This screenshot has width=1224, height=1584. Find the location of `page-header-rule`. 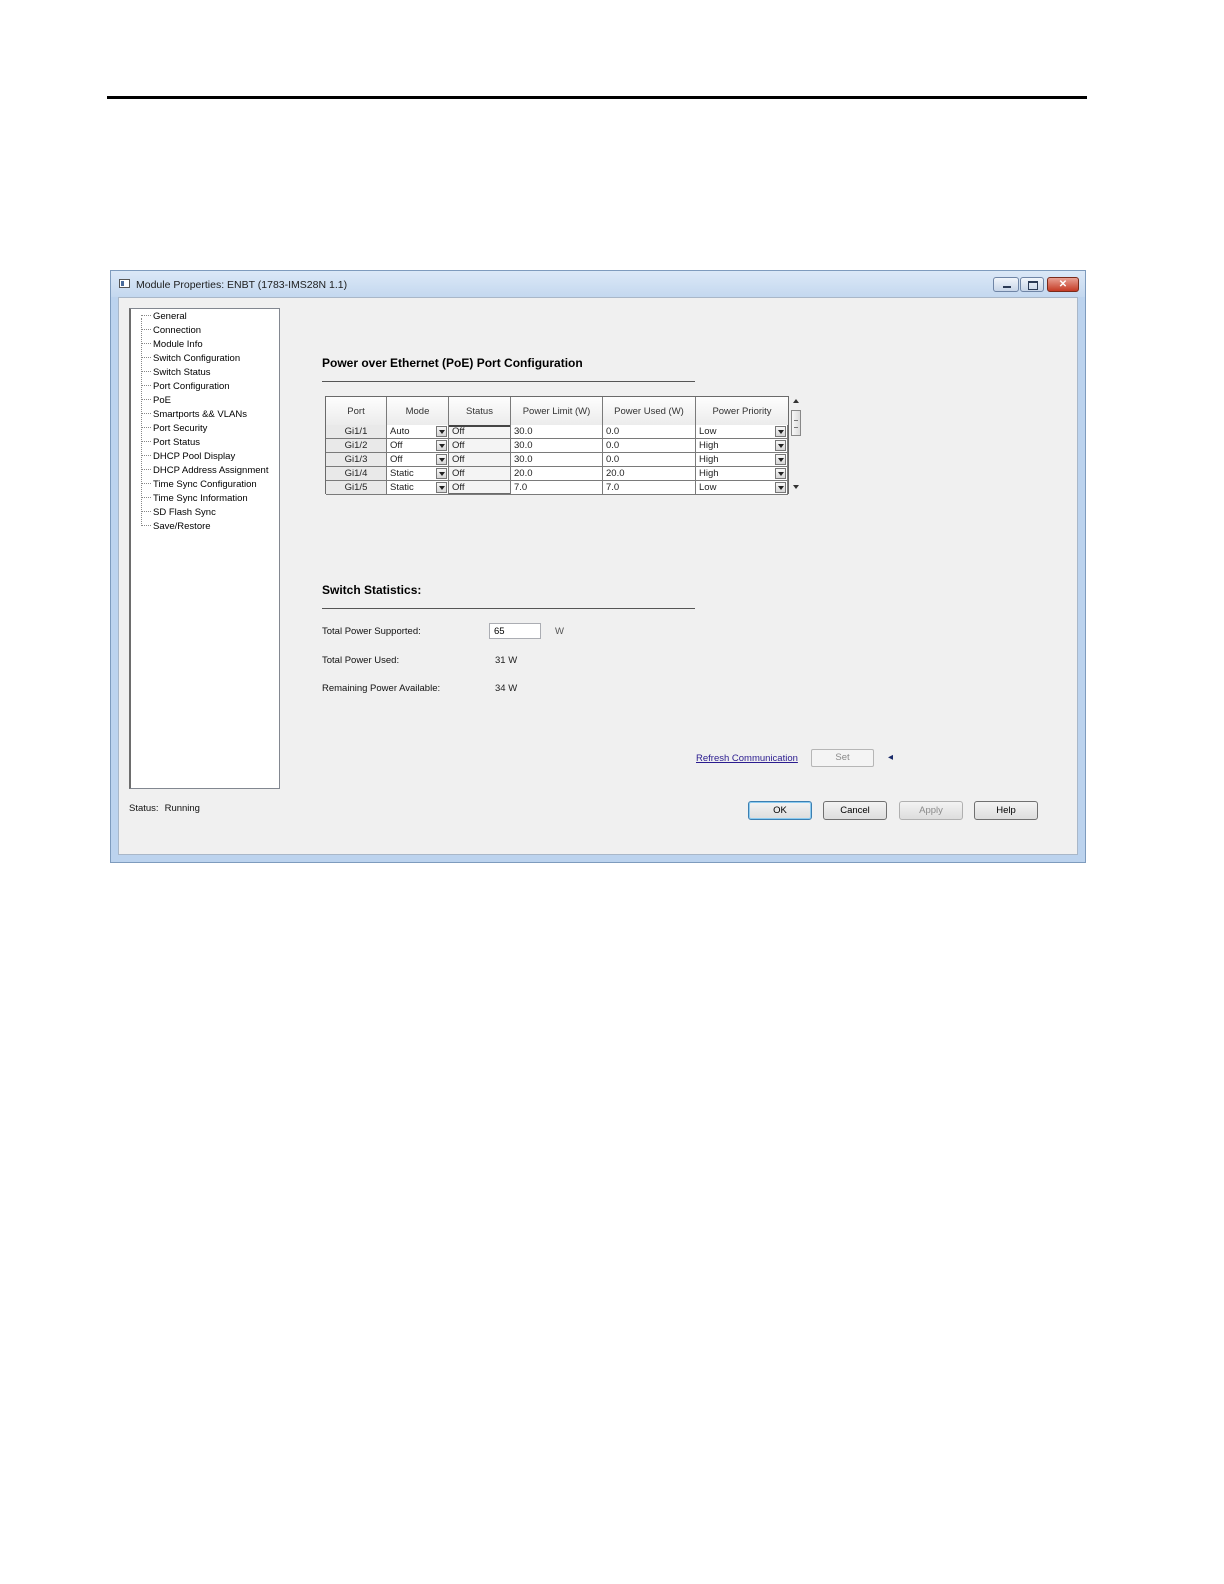

page-header-rule is located at coordinates (597, 97).